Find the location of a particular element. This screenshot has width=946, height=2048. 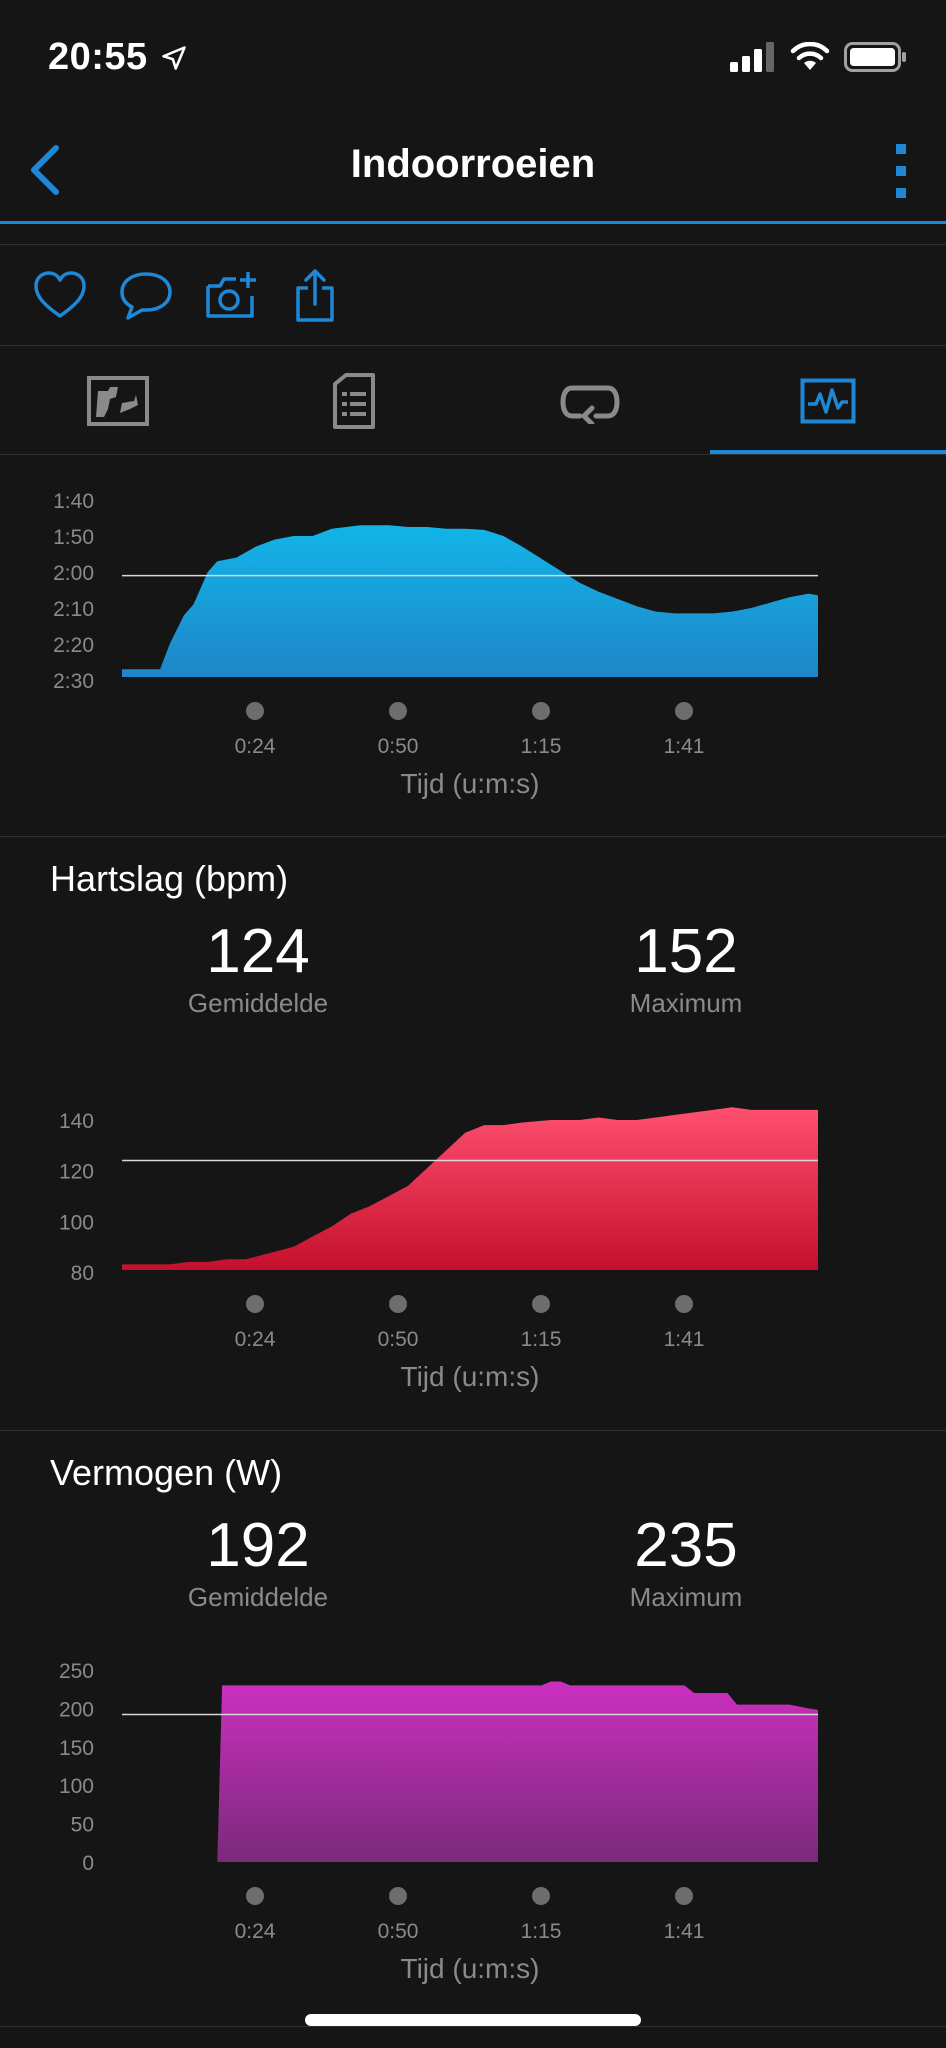

share-icon is located at coordinates (316, 296).